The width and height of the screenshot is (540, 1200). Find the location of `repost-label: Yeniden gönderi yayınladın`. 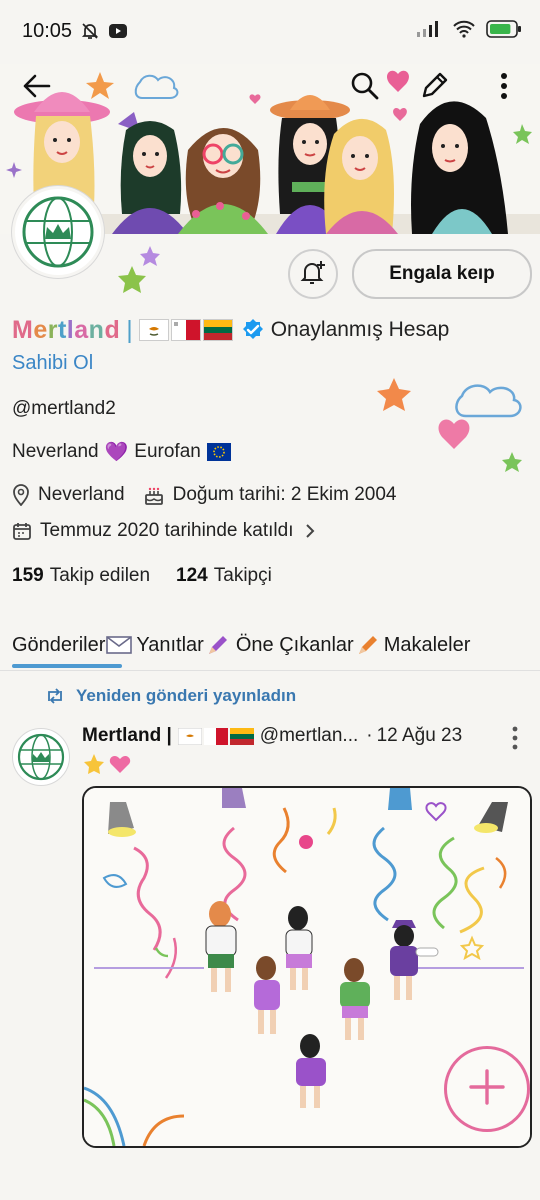

repost-label: Yeniden gönderi yayınladın is located at coordinates (186, 695).